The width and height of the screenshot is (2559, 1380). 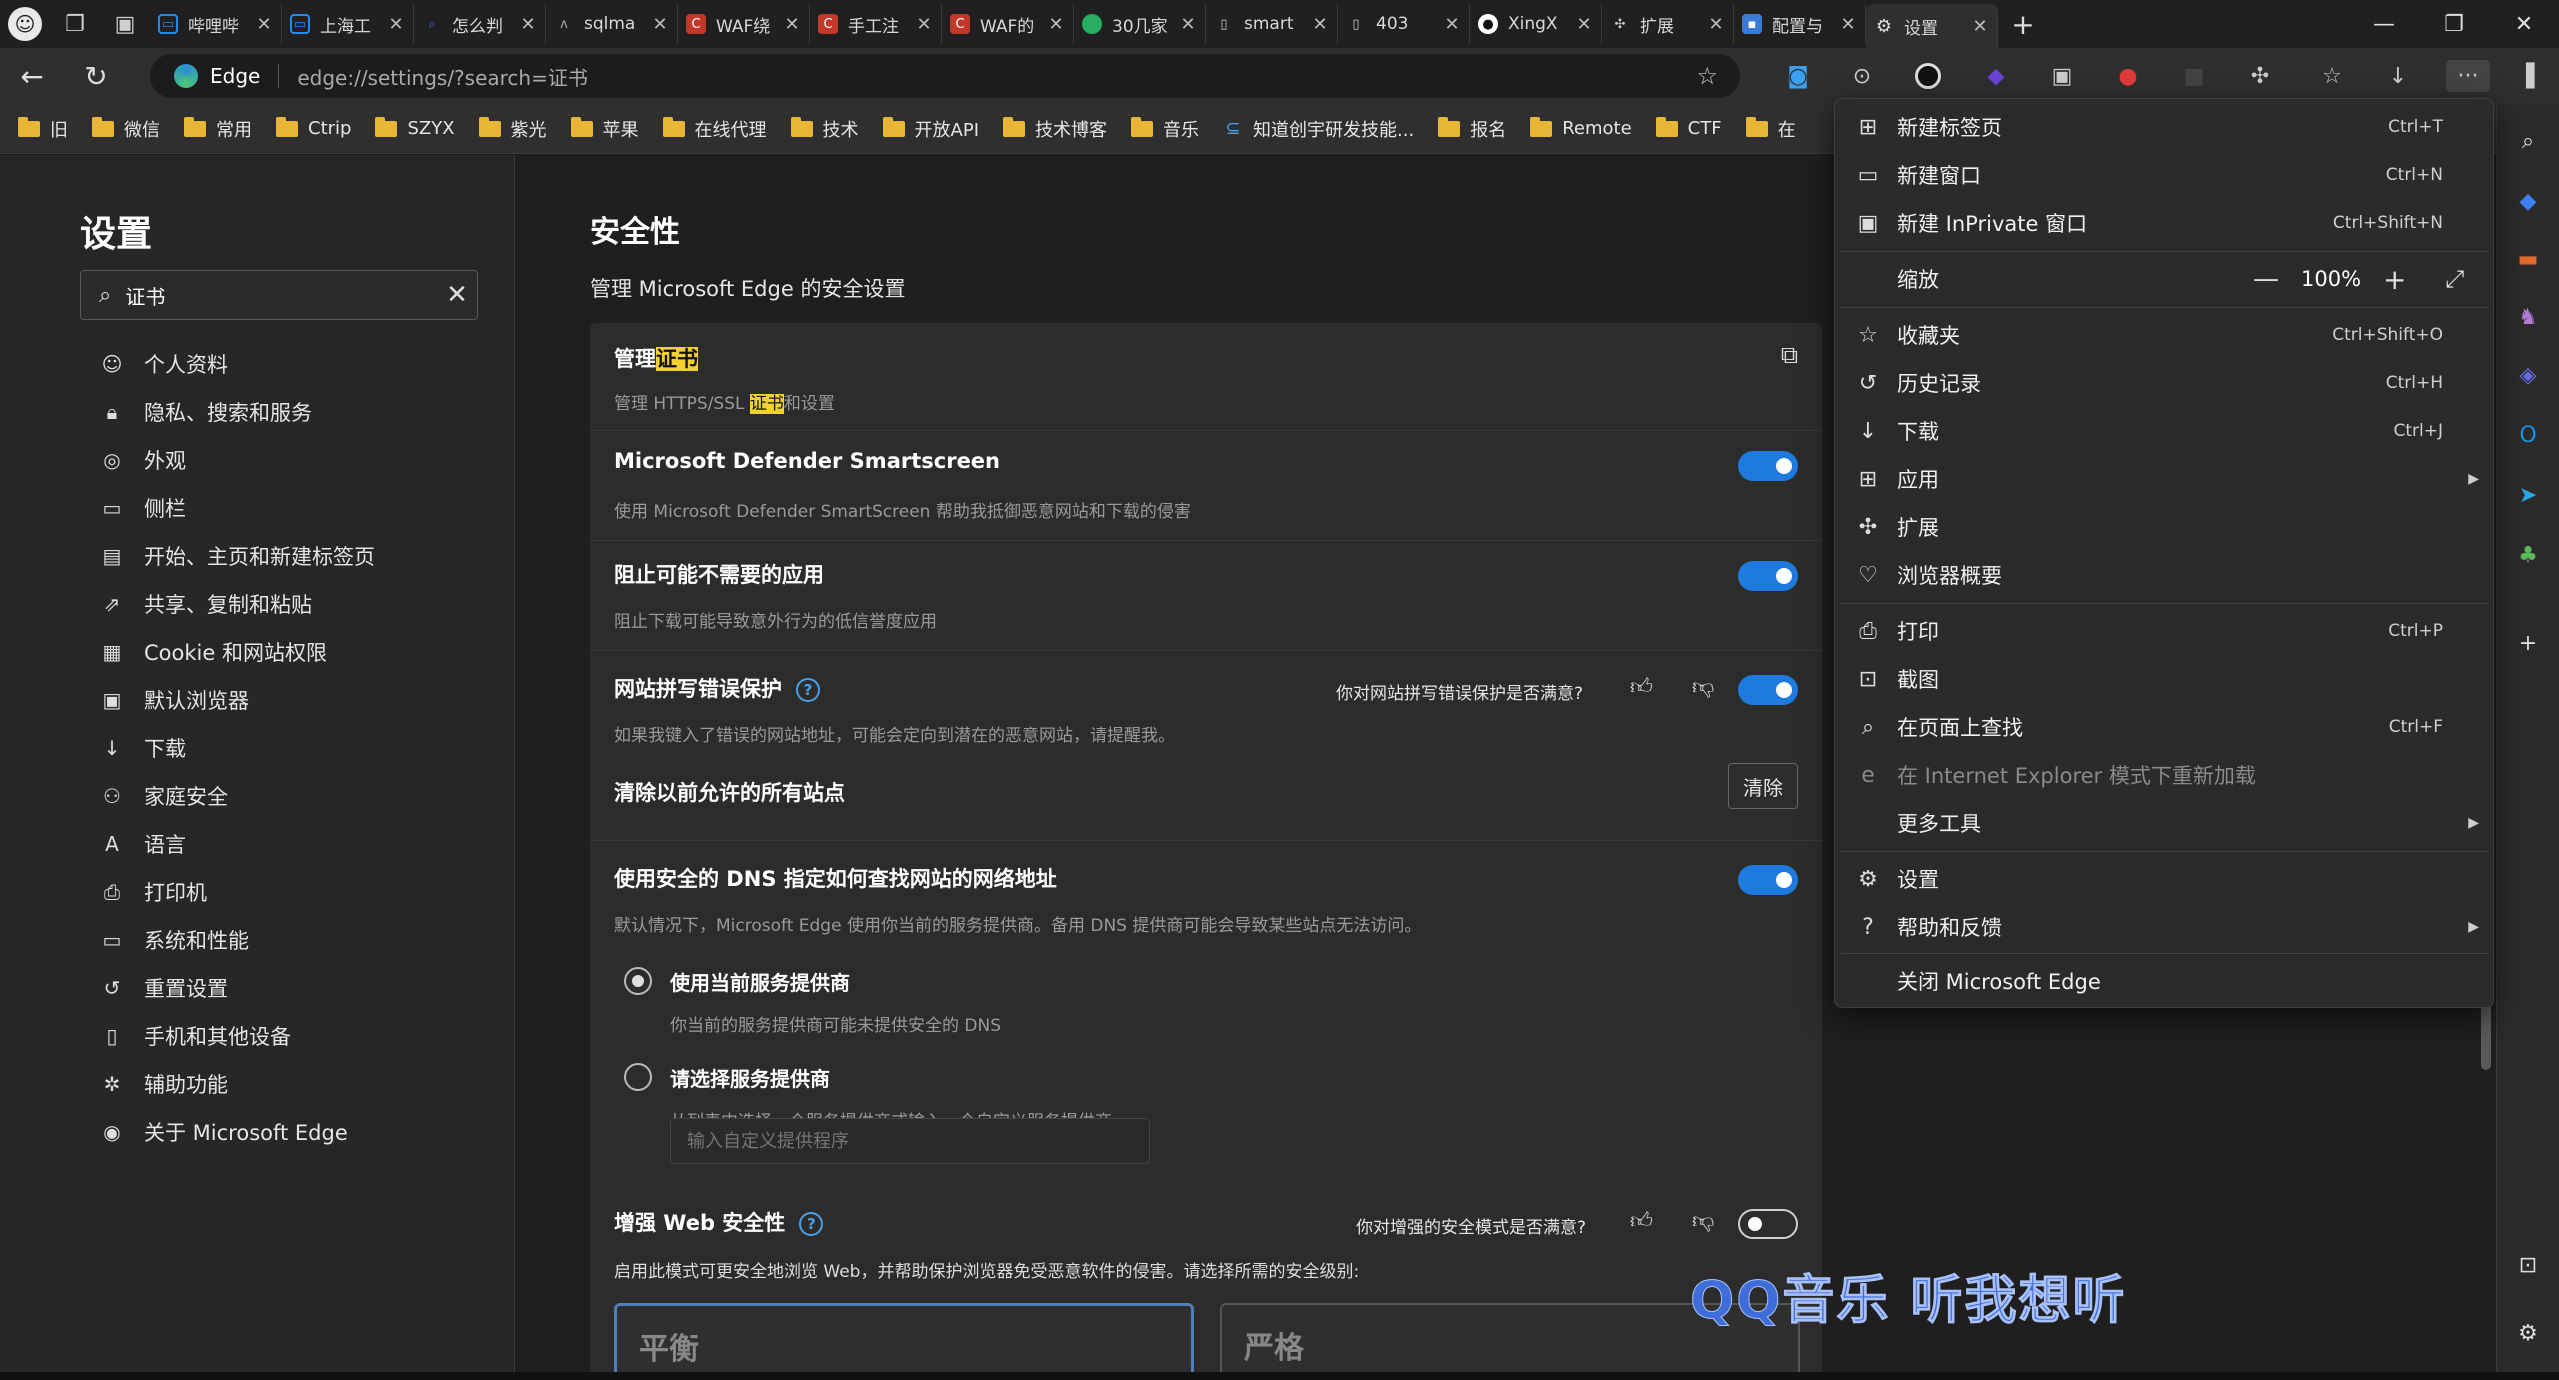 What do you see at coordinates (32, 76) in the screenshot?
I see `back-button: ←` at bounding box center [32, 76].